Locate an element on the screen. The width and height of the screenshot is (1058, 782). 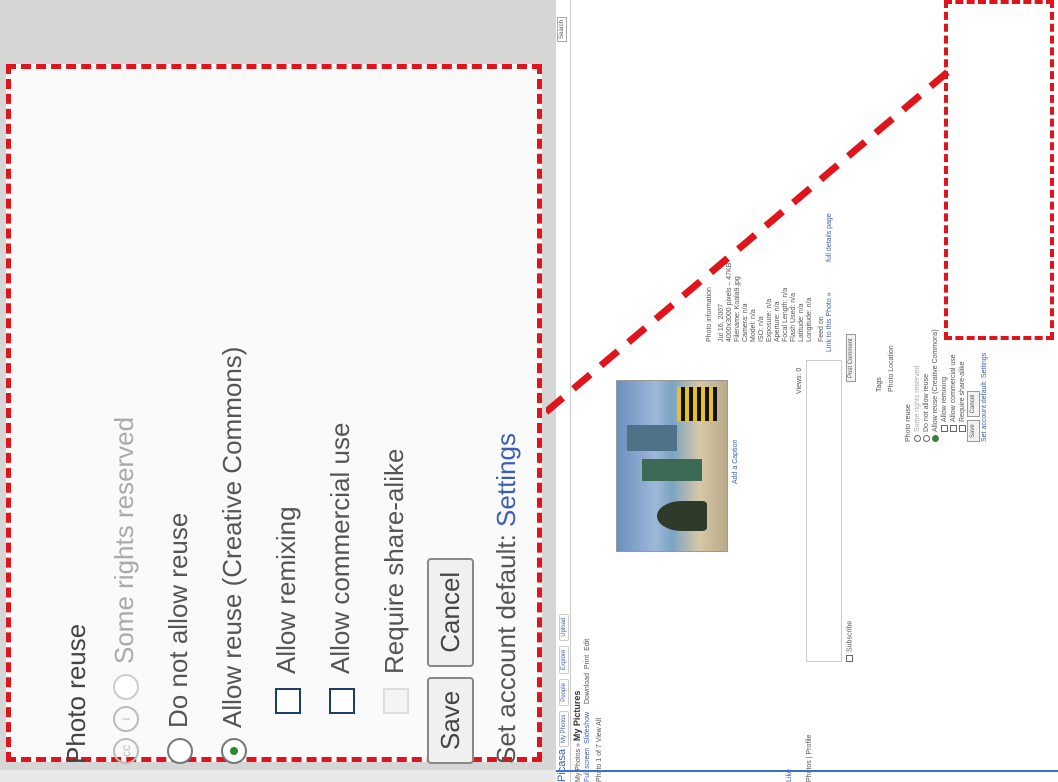
commercial-label: Allow commercial use is located at coordinates (340, 548).